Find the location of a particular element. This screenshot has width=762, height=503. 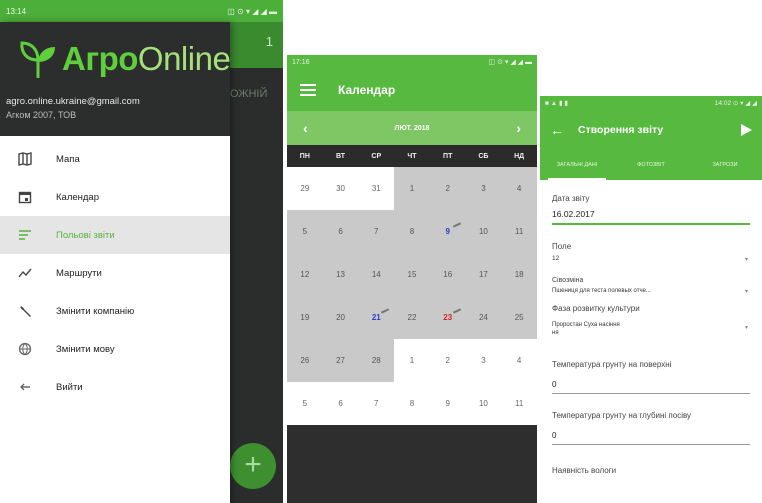

day-number: 28 is located at coordinates (376, 360).